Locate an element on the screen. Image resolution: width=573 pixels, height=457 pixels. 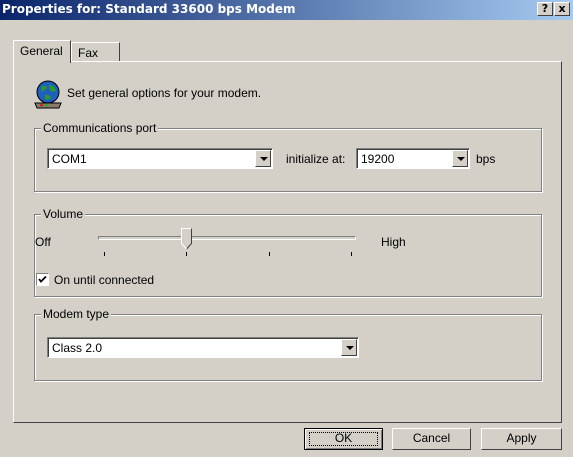
port-select-value: COM1 is located at coordinates (69, 159).